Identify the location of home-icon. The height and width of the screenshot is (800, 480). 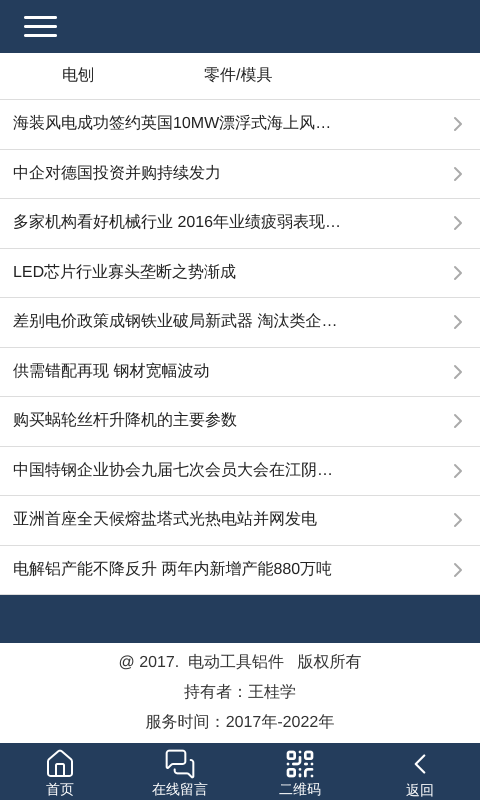
(60, 764).